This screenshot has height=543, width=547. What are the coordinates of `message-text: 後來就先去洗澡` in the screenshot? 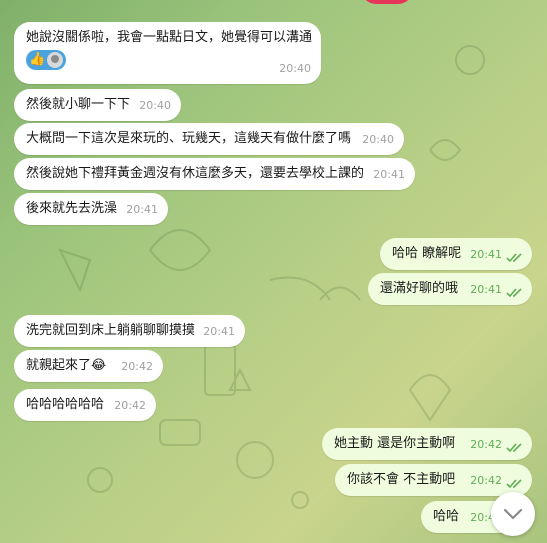 It's located at (72, 208).